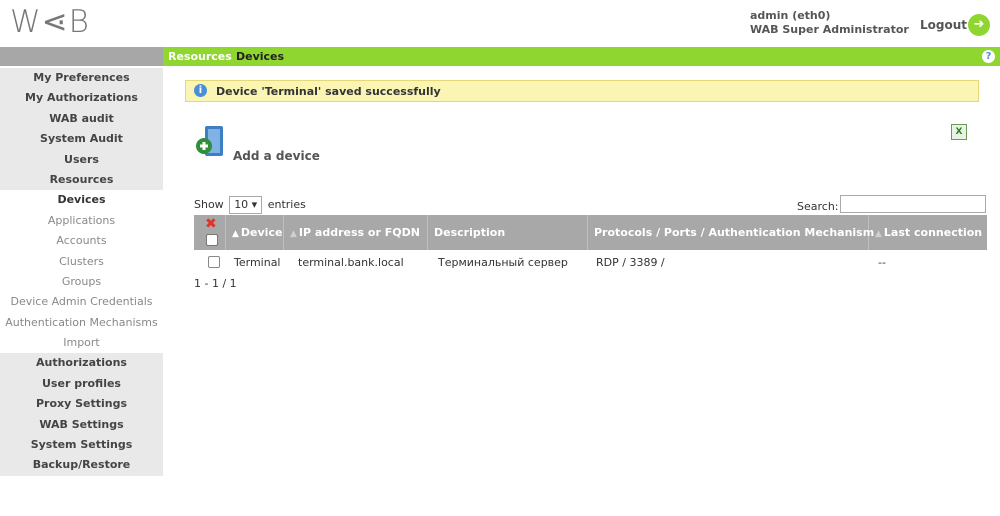  Describe the element at coordinates (818, 206) in the screenshot. I see `search-label: Search:` at that location.